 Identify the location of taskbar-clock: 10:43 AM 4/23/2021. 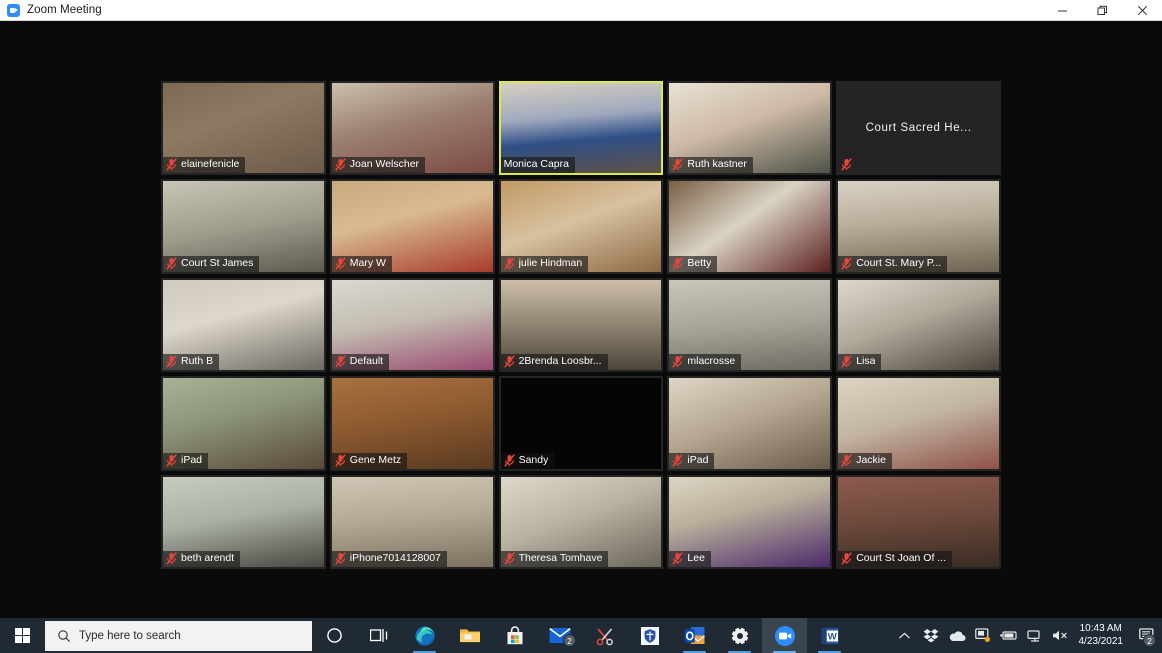
(1103, 635).